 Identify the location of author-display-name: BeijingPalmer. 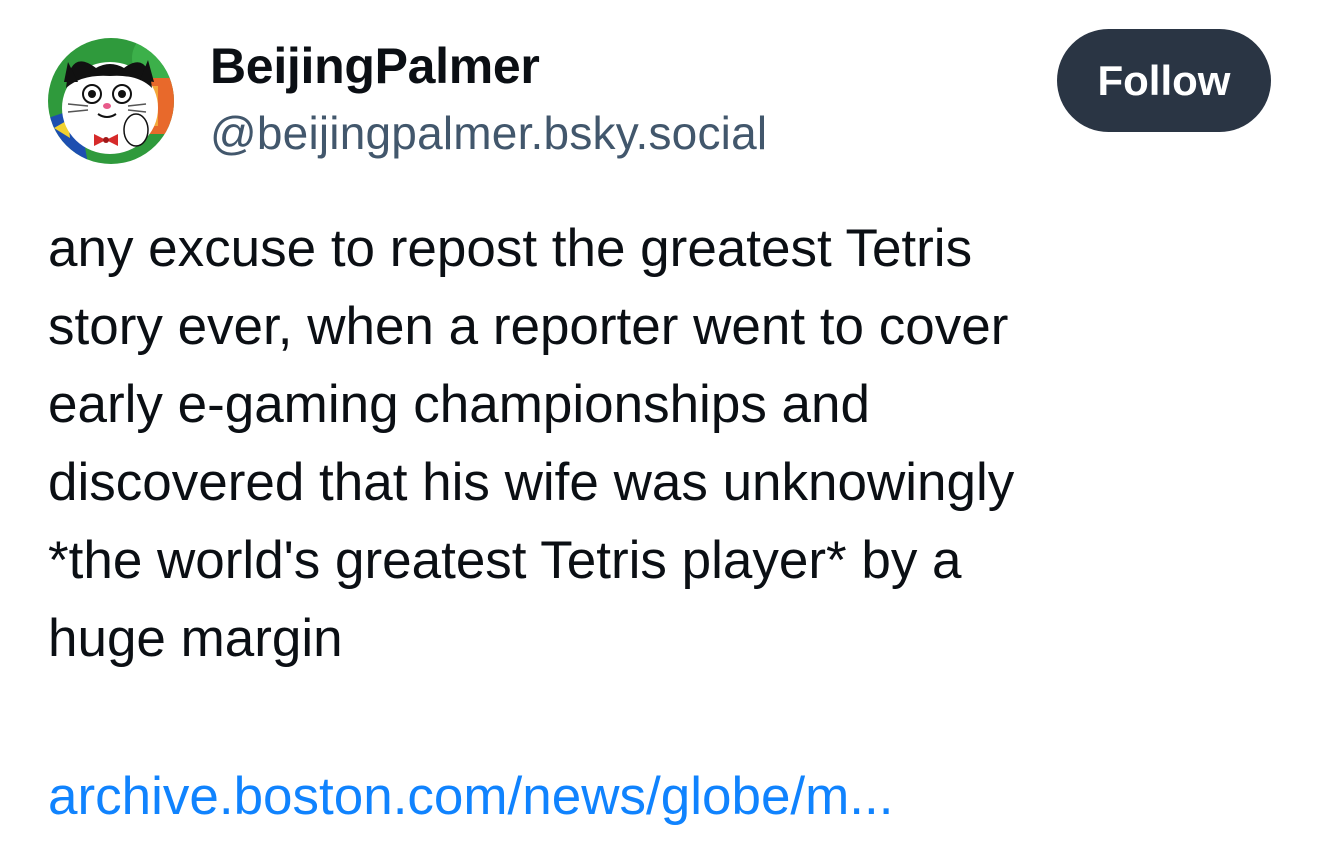
(488, 66).